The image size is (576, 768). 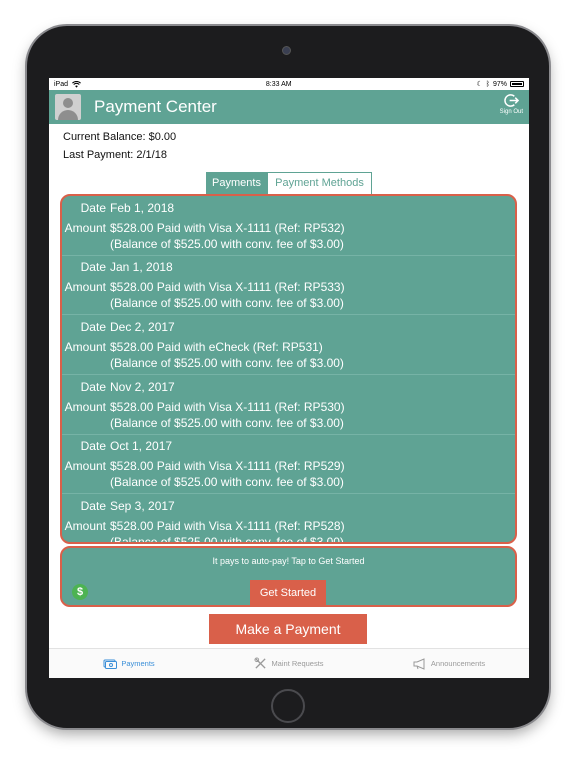 What do you see at coordinates (297, 663) in the screenshot?
I see `tab-bar-maint-label: Maint Requests` at bounding box center [297, 663].